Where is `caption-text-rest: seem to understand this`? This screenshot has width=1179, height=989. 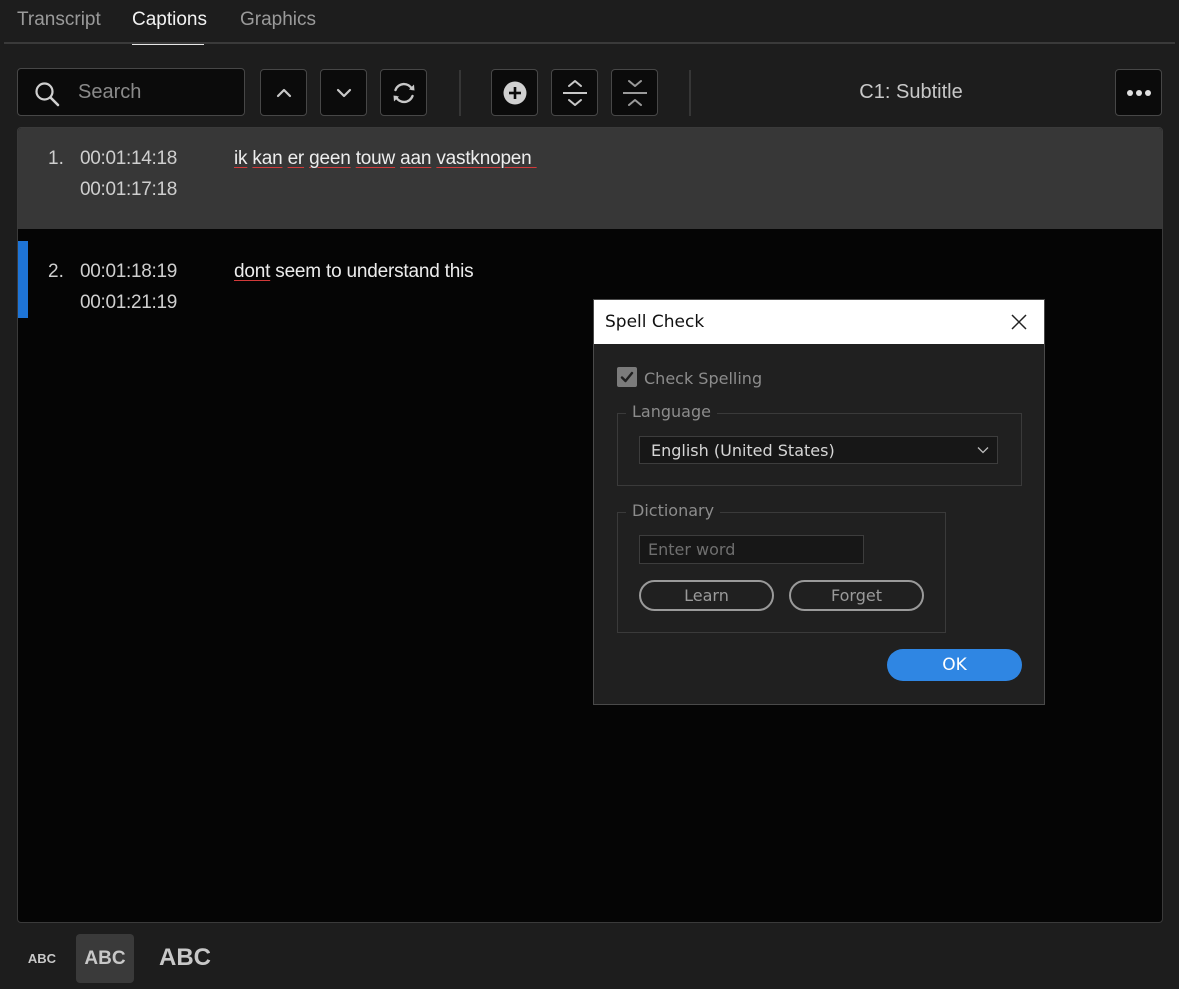 caption-text-rest: seem to understand this is located at coordinates (372, 271).